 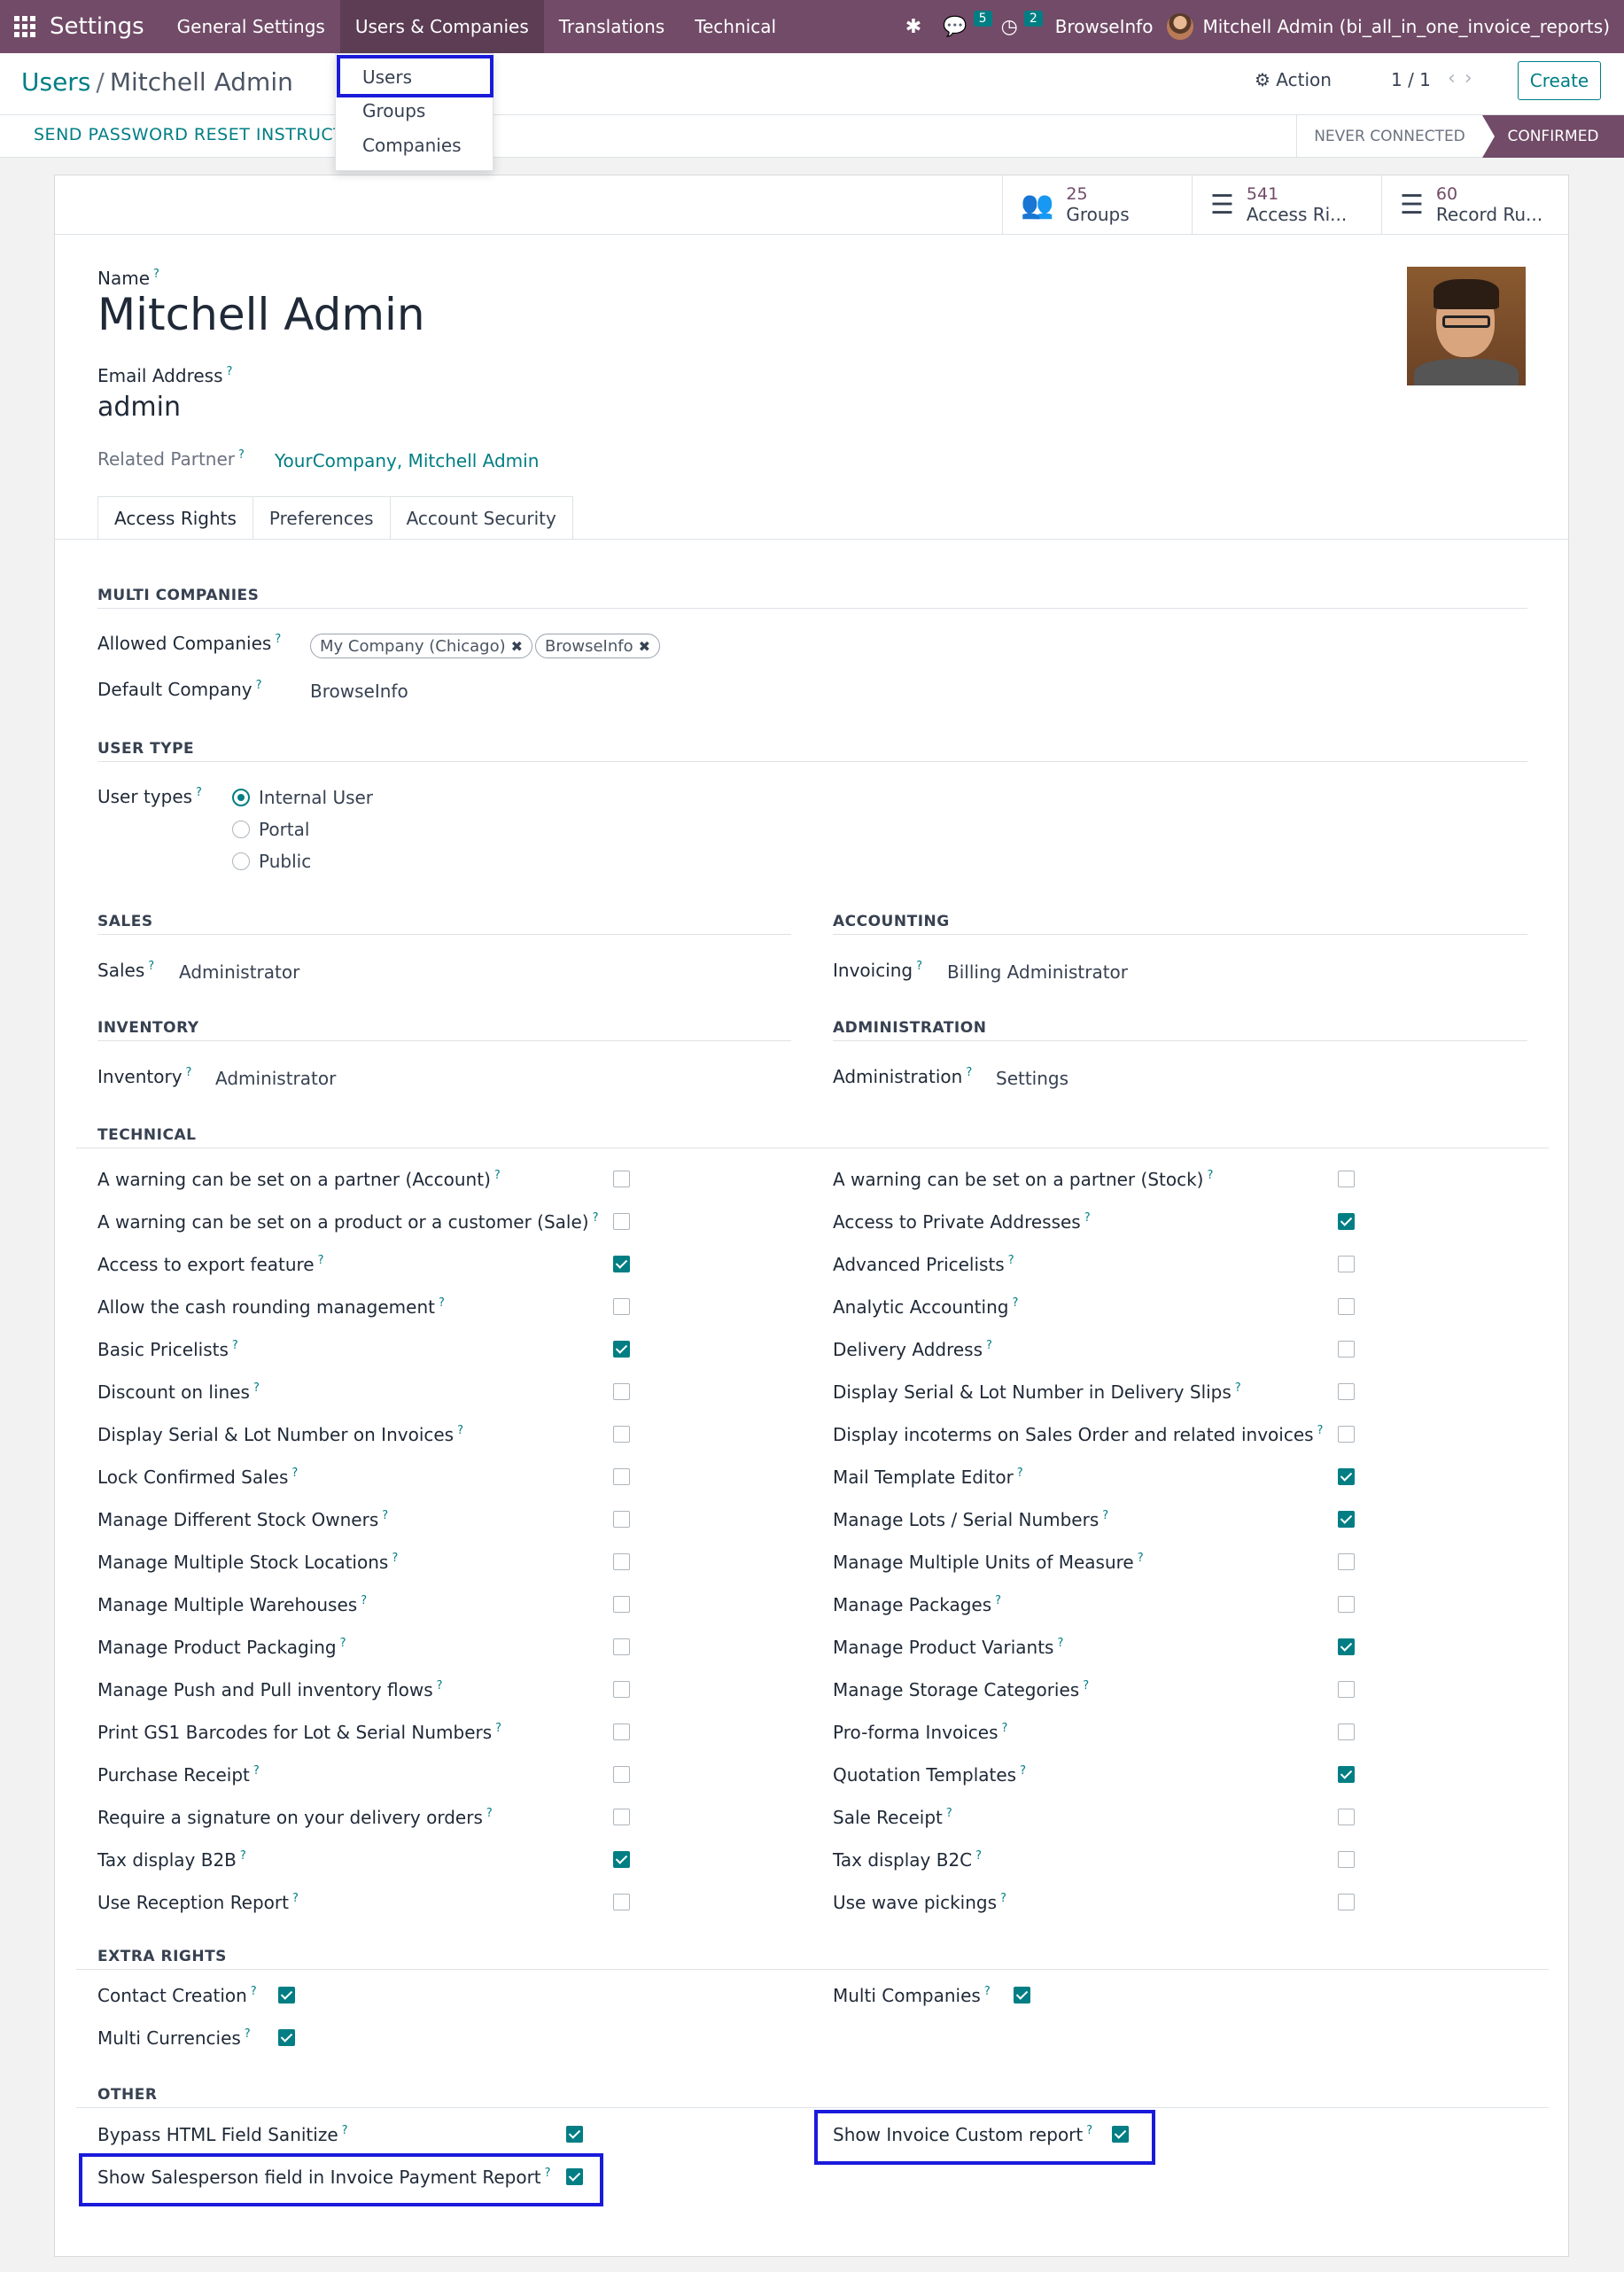 What do you see at coordinates (56, 82) in the screenshot?
I see `breadcrumb-users-link: Users` at bounding box center [56, 82].